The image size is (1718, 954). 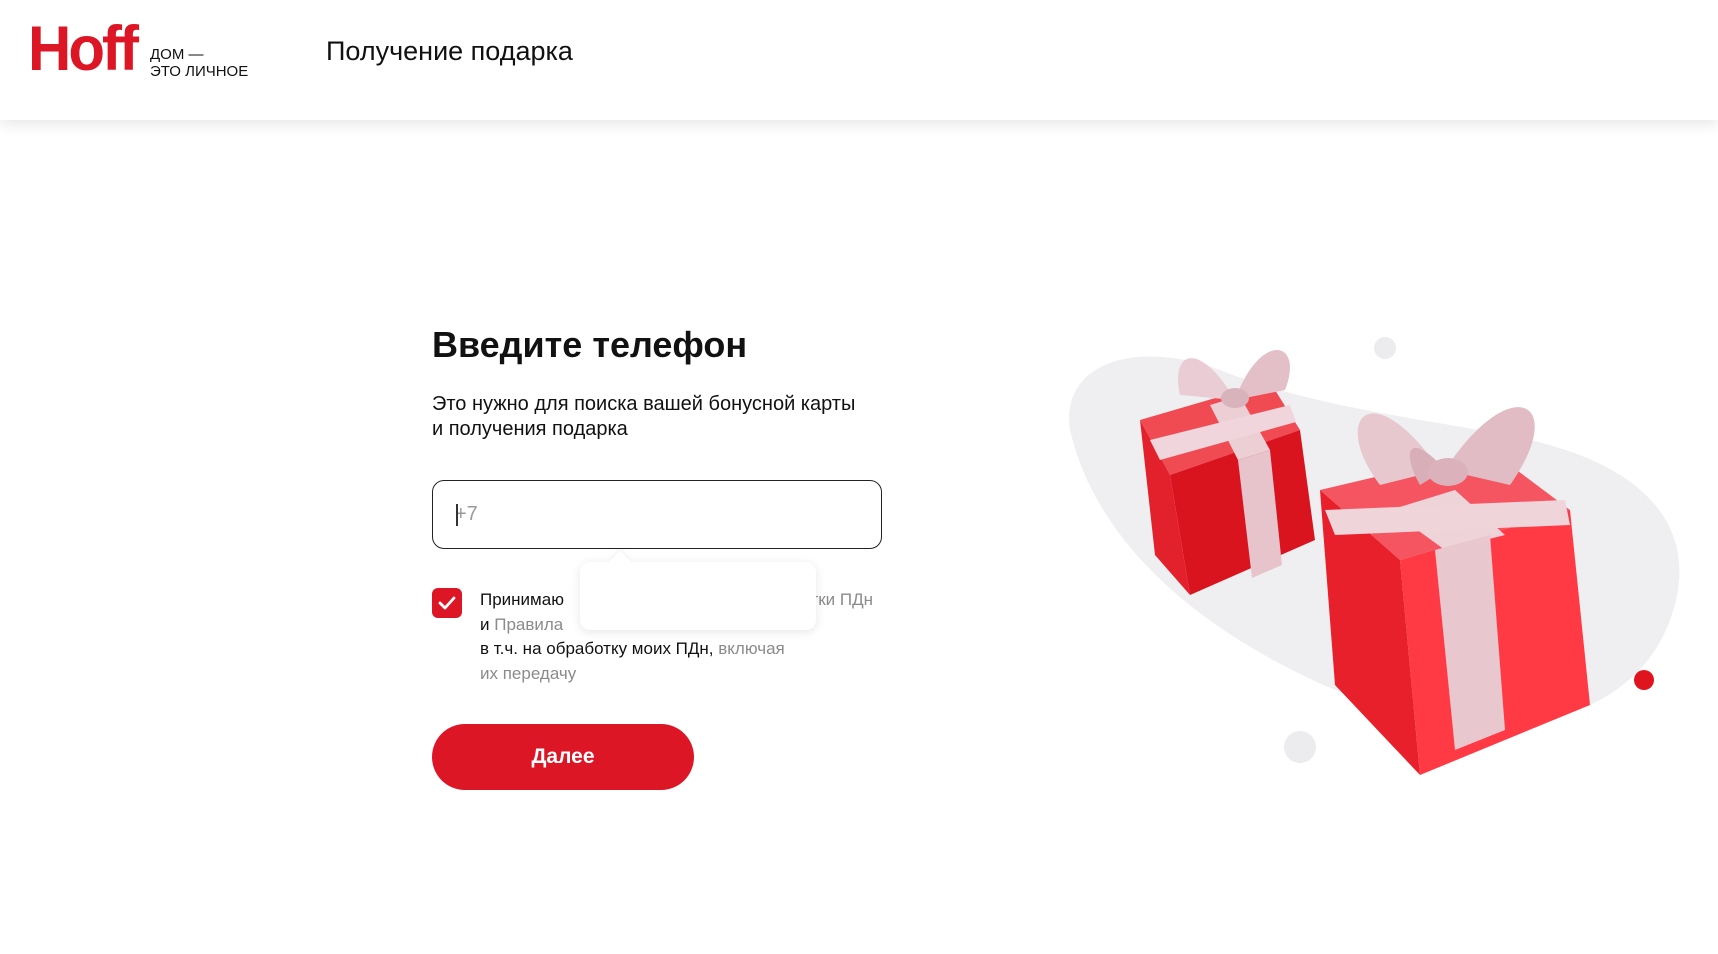 I want to click on logo-tagline-line-1: ДОМ —, so click(x=177, y=54).